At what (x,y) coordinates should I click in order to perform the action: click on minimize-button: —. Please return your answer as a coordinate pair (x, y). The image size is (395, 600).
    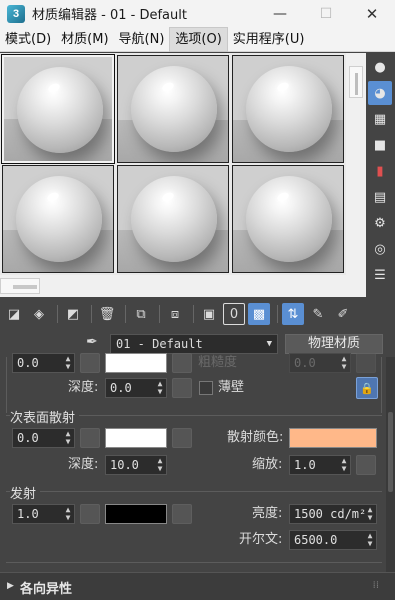
    Looking at the image, I should click on (280, 13).